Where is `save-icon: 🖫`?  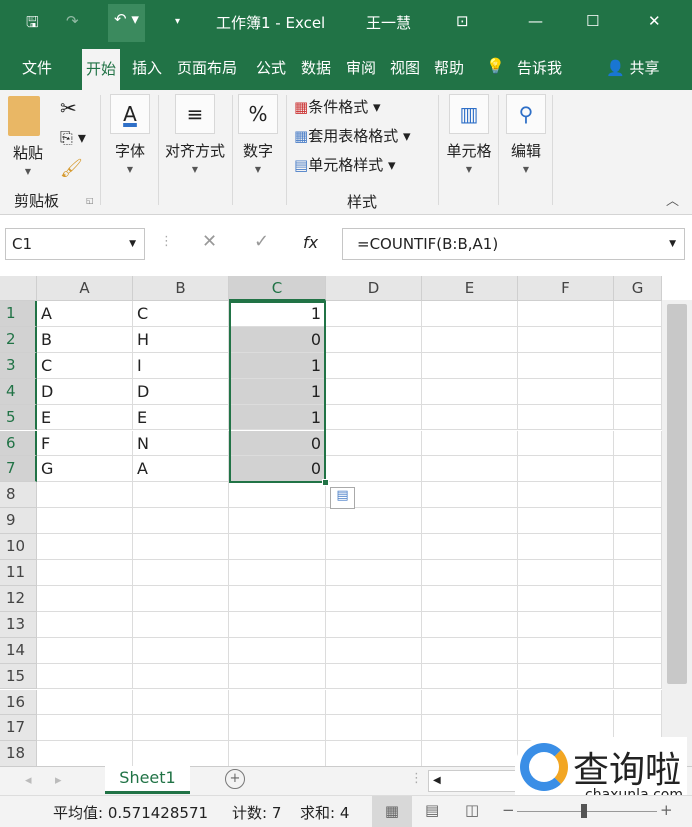
save-icon: 🖫 is located at coordinates (32, 24).